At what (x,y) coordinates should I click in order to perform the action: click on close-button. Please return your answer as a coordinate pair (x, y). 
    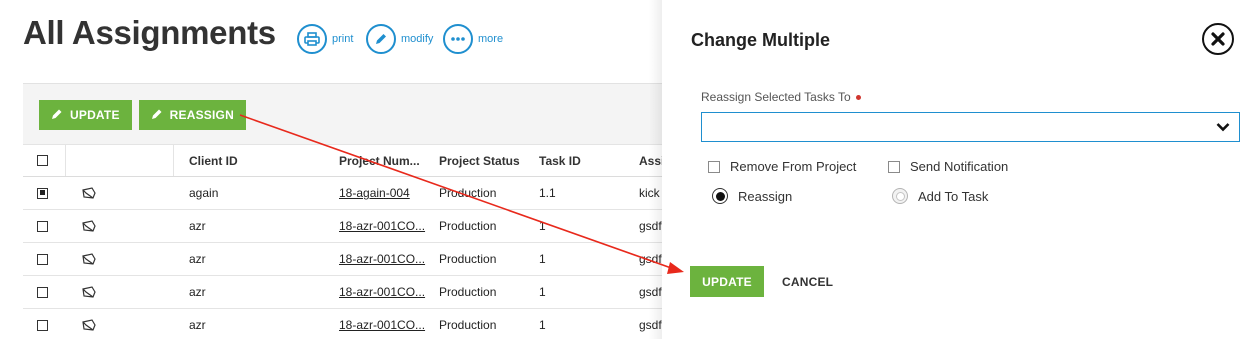
    Looking at the image, I should click on (1218, 39).